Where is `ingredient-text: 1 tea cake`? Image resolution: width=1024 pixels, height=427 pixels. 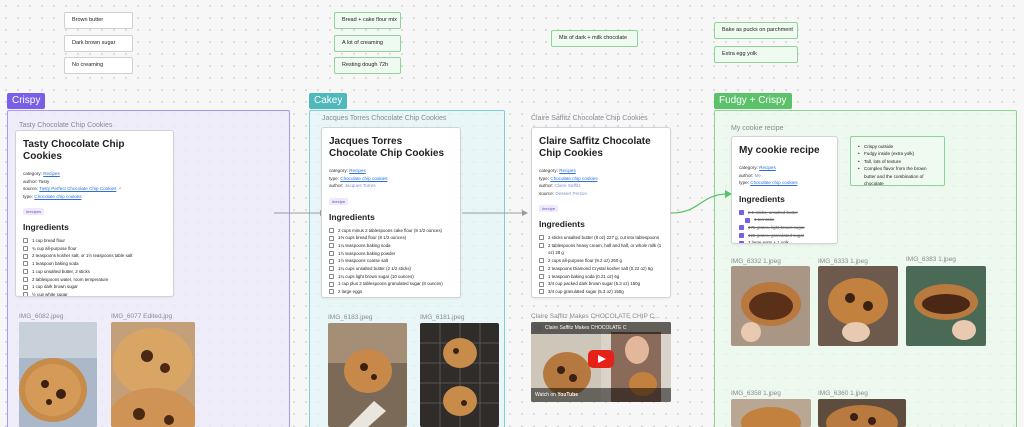
ingredient-text: 1 tea cake is located at coordinates (764, 220).